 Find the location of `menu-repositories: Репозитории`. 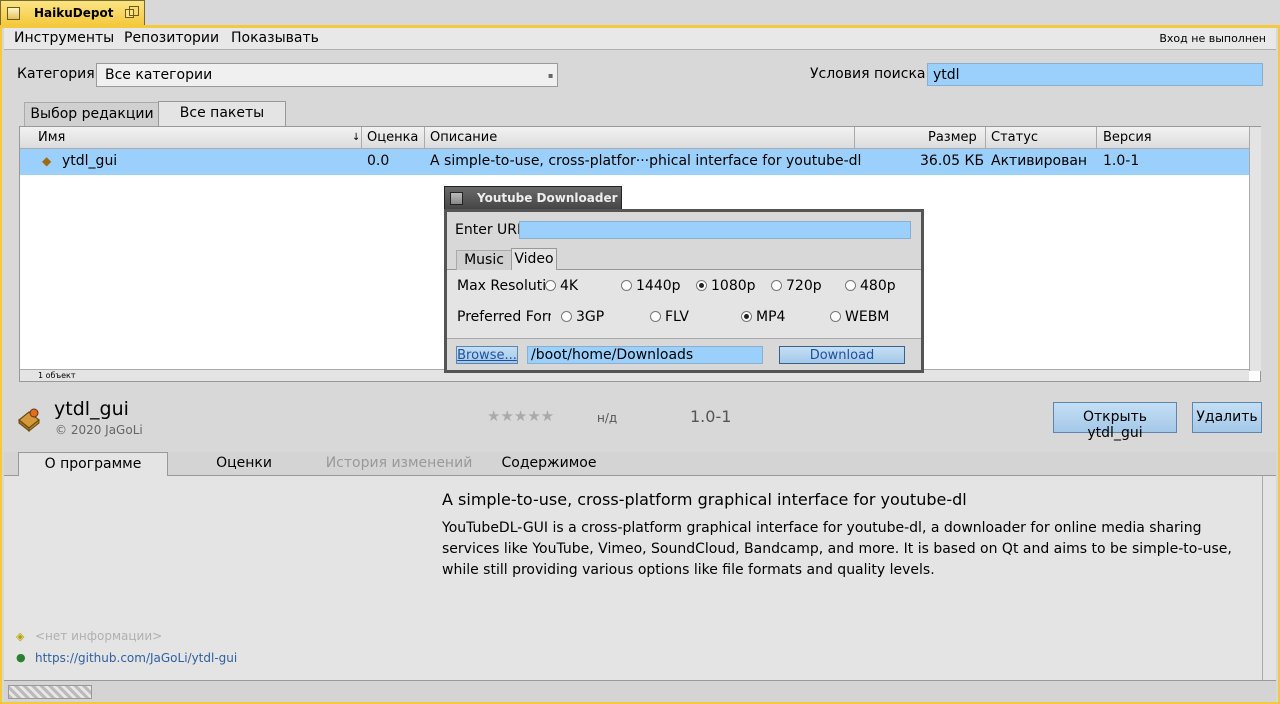

menu-repositories: Репозитории is located at coordinates (171, 38).